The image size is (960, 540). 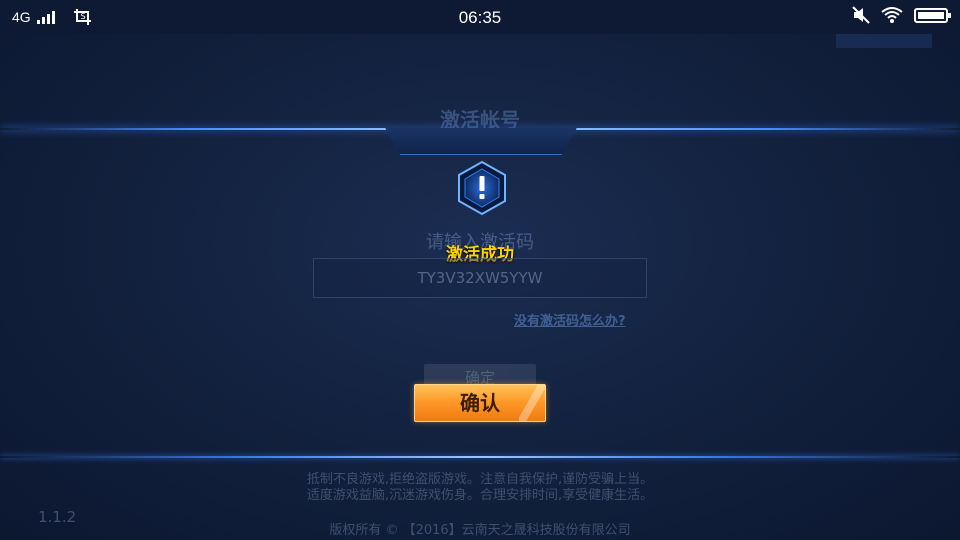 I want to click on version-label: 1.1.2, so click(x=57, y=517).